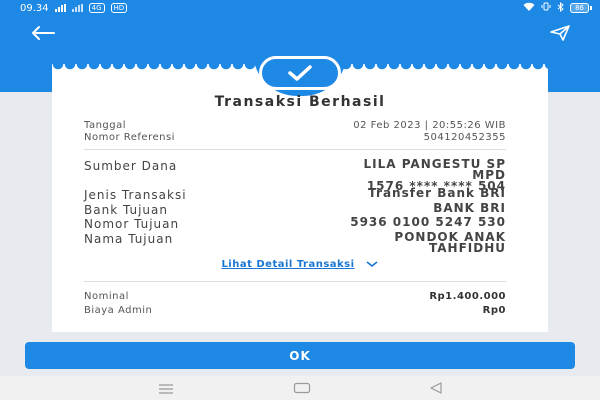 The width and height of the screenshot is (600, 400). What do you see at coordinates (119, 8) in the screenshot?
I see `hd-badge: HD` at bounding box center [119, 8].